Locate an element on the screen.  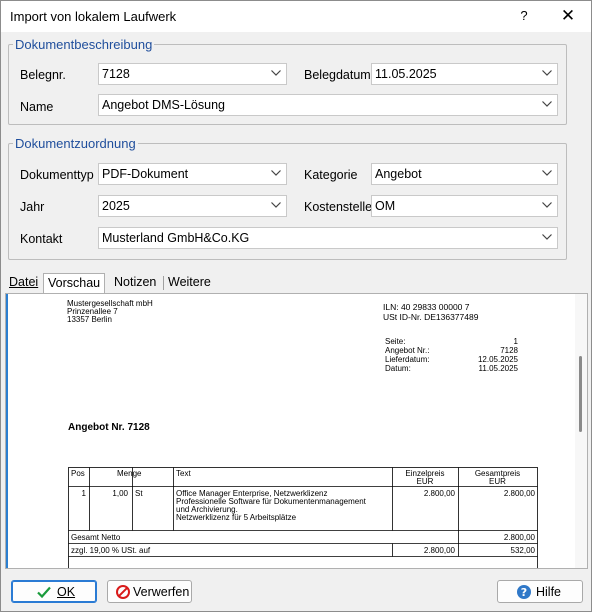
belegdatum-value: 11.05.2025 is located at coordinates (406, 74).